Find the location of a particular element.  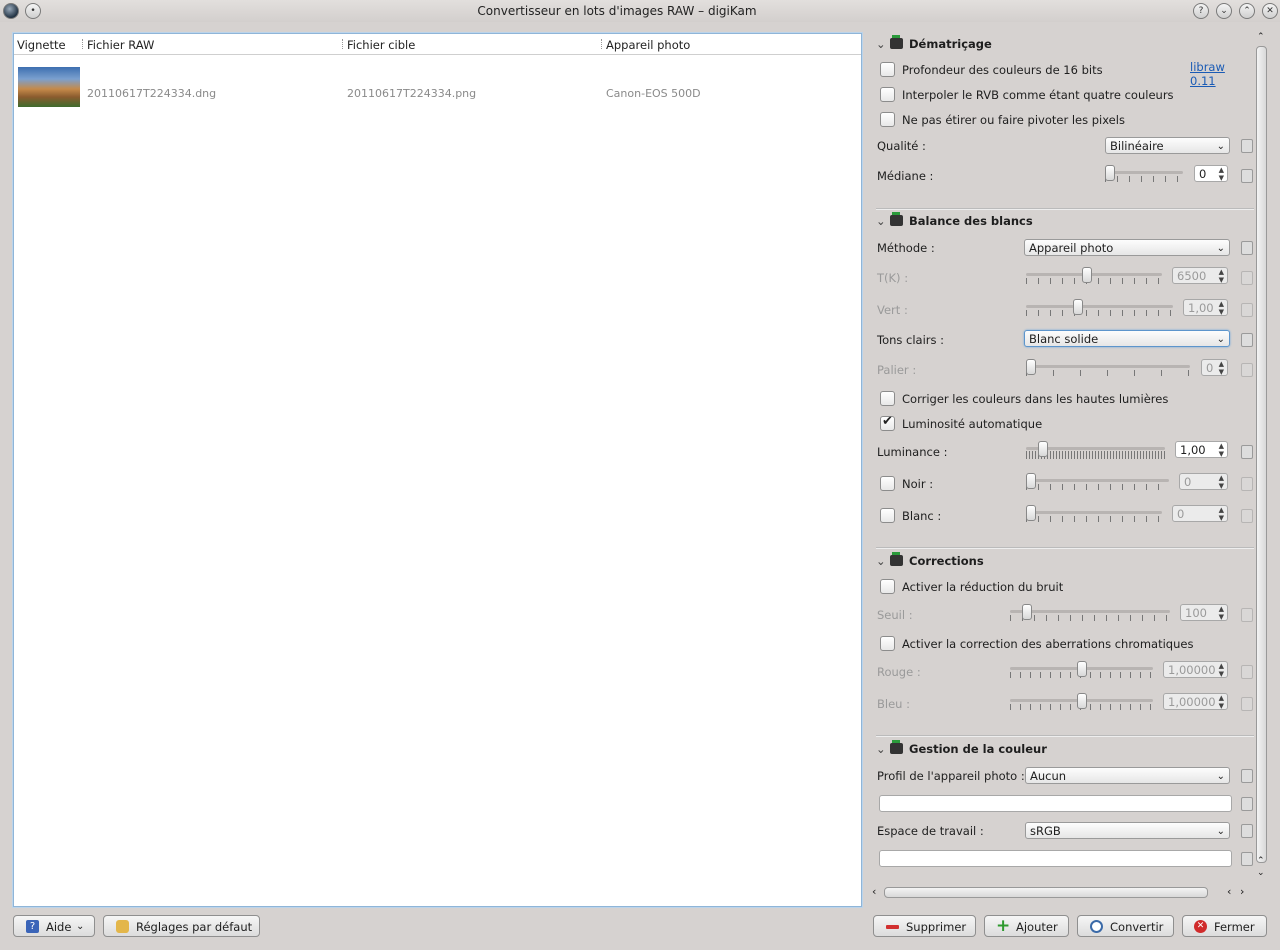

blue-spinbox: 1,00000 ▲ ▼ is located at coordinates (1195, 701).